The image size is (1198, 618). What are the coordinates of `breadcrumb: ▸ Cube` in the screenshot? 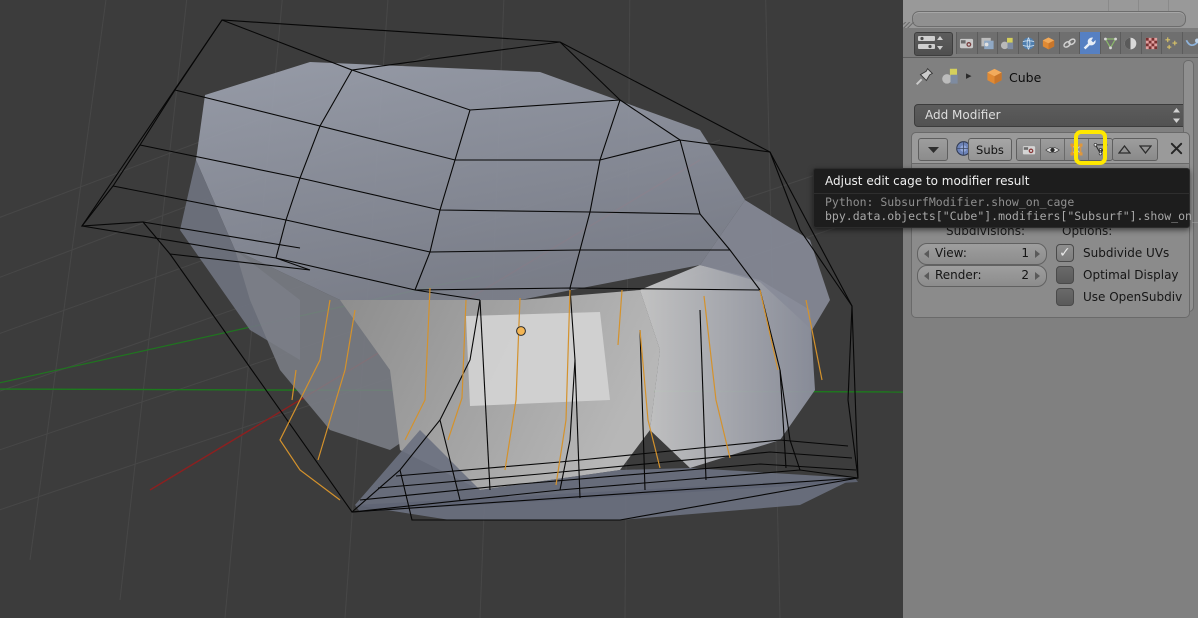 It's located at (1050, 78).